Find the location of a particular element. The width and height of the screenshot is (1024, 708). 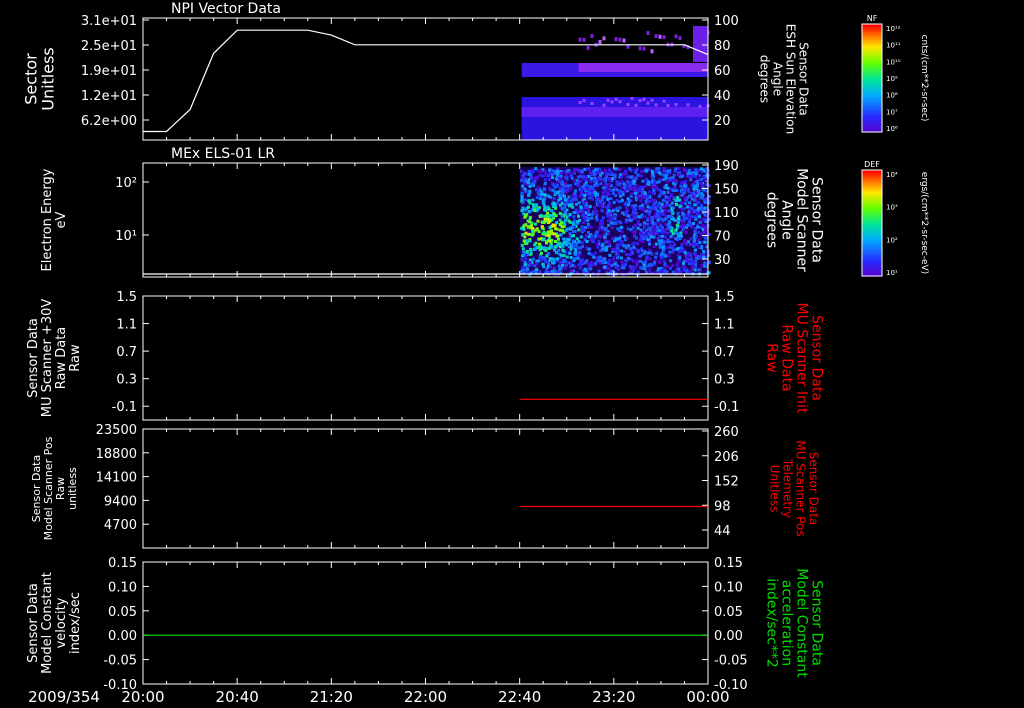

y-tick-label-left: 18800 is located at coordinates (116, 454).